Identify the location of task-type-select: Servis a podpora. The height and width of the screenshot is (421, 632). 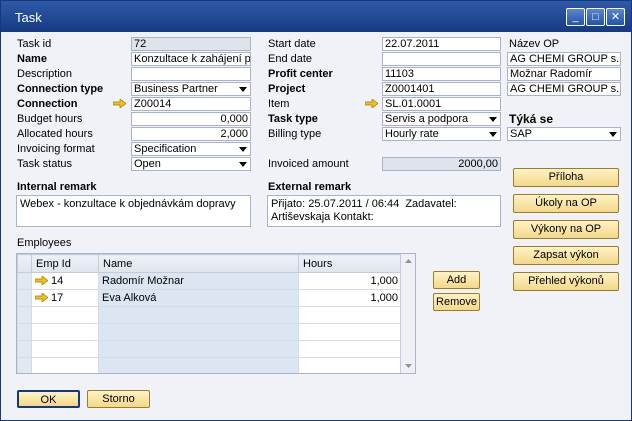
(441, 119).